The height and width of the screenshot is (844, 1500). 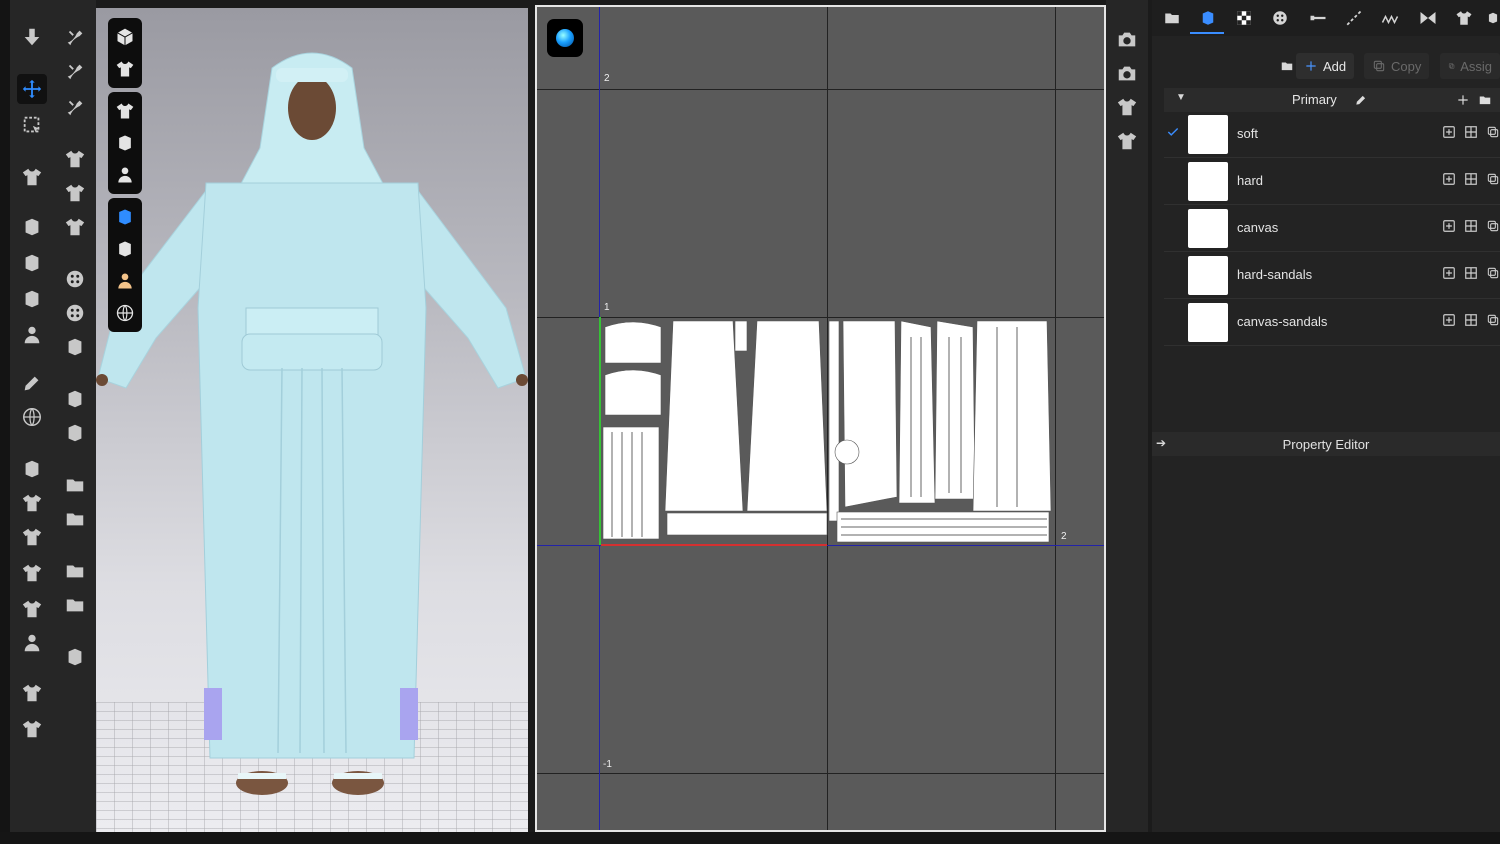 I want to click on cube-icon, so click(x=125, y=37).